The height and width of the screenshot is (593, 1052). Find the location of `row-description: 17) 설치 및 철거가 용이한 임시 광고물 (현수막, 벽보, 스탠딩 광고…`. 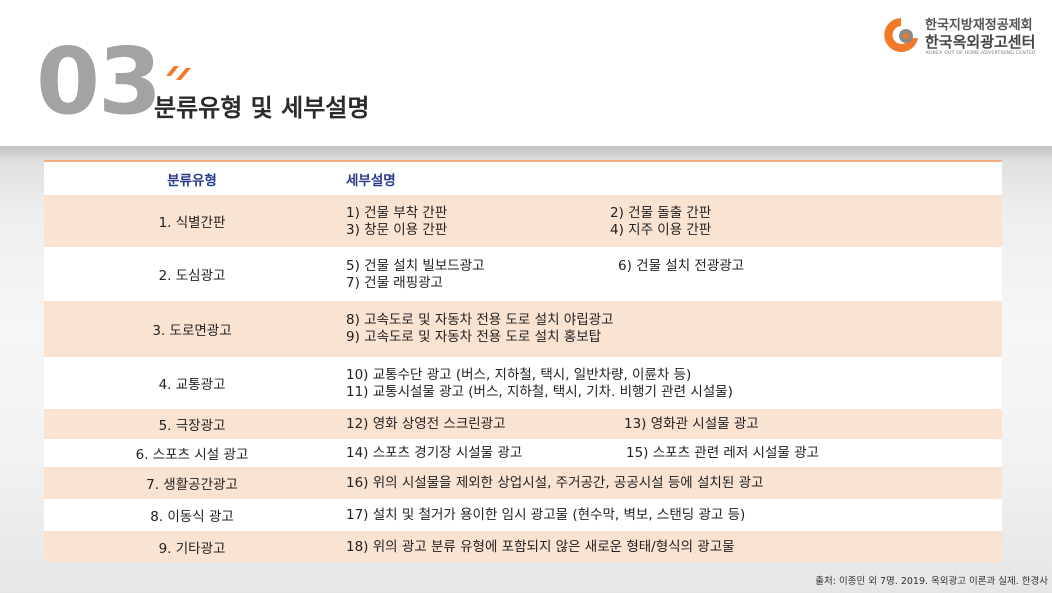

row-description: 17) 설치 및 철거가 용이한 임시 광고물 (현수막, 벽보, 스탠딩 광고… is located at coordinates (674, 515).